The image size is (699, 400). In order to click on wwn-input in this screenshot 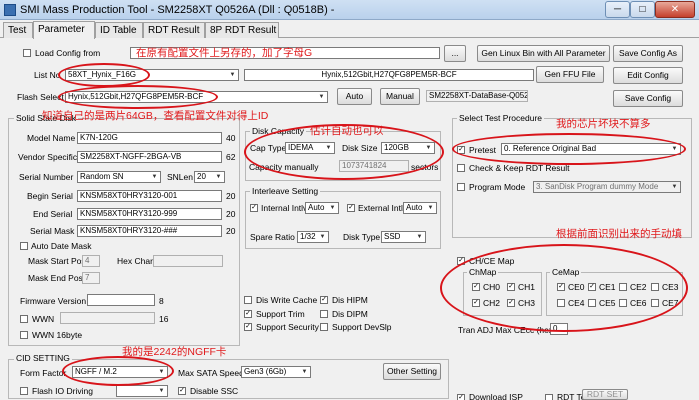, I will do `click(107, 318)`.